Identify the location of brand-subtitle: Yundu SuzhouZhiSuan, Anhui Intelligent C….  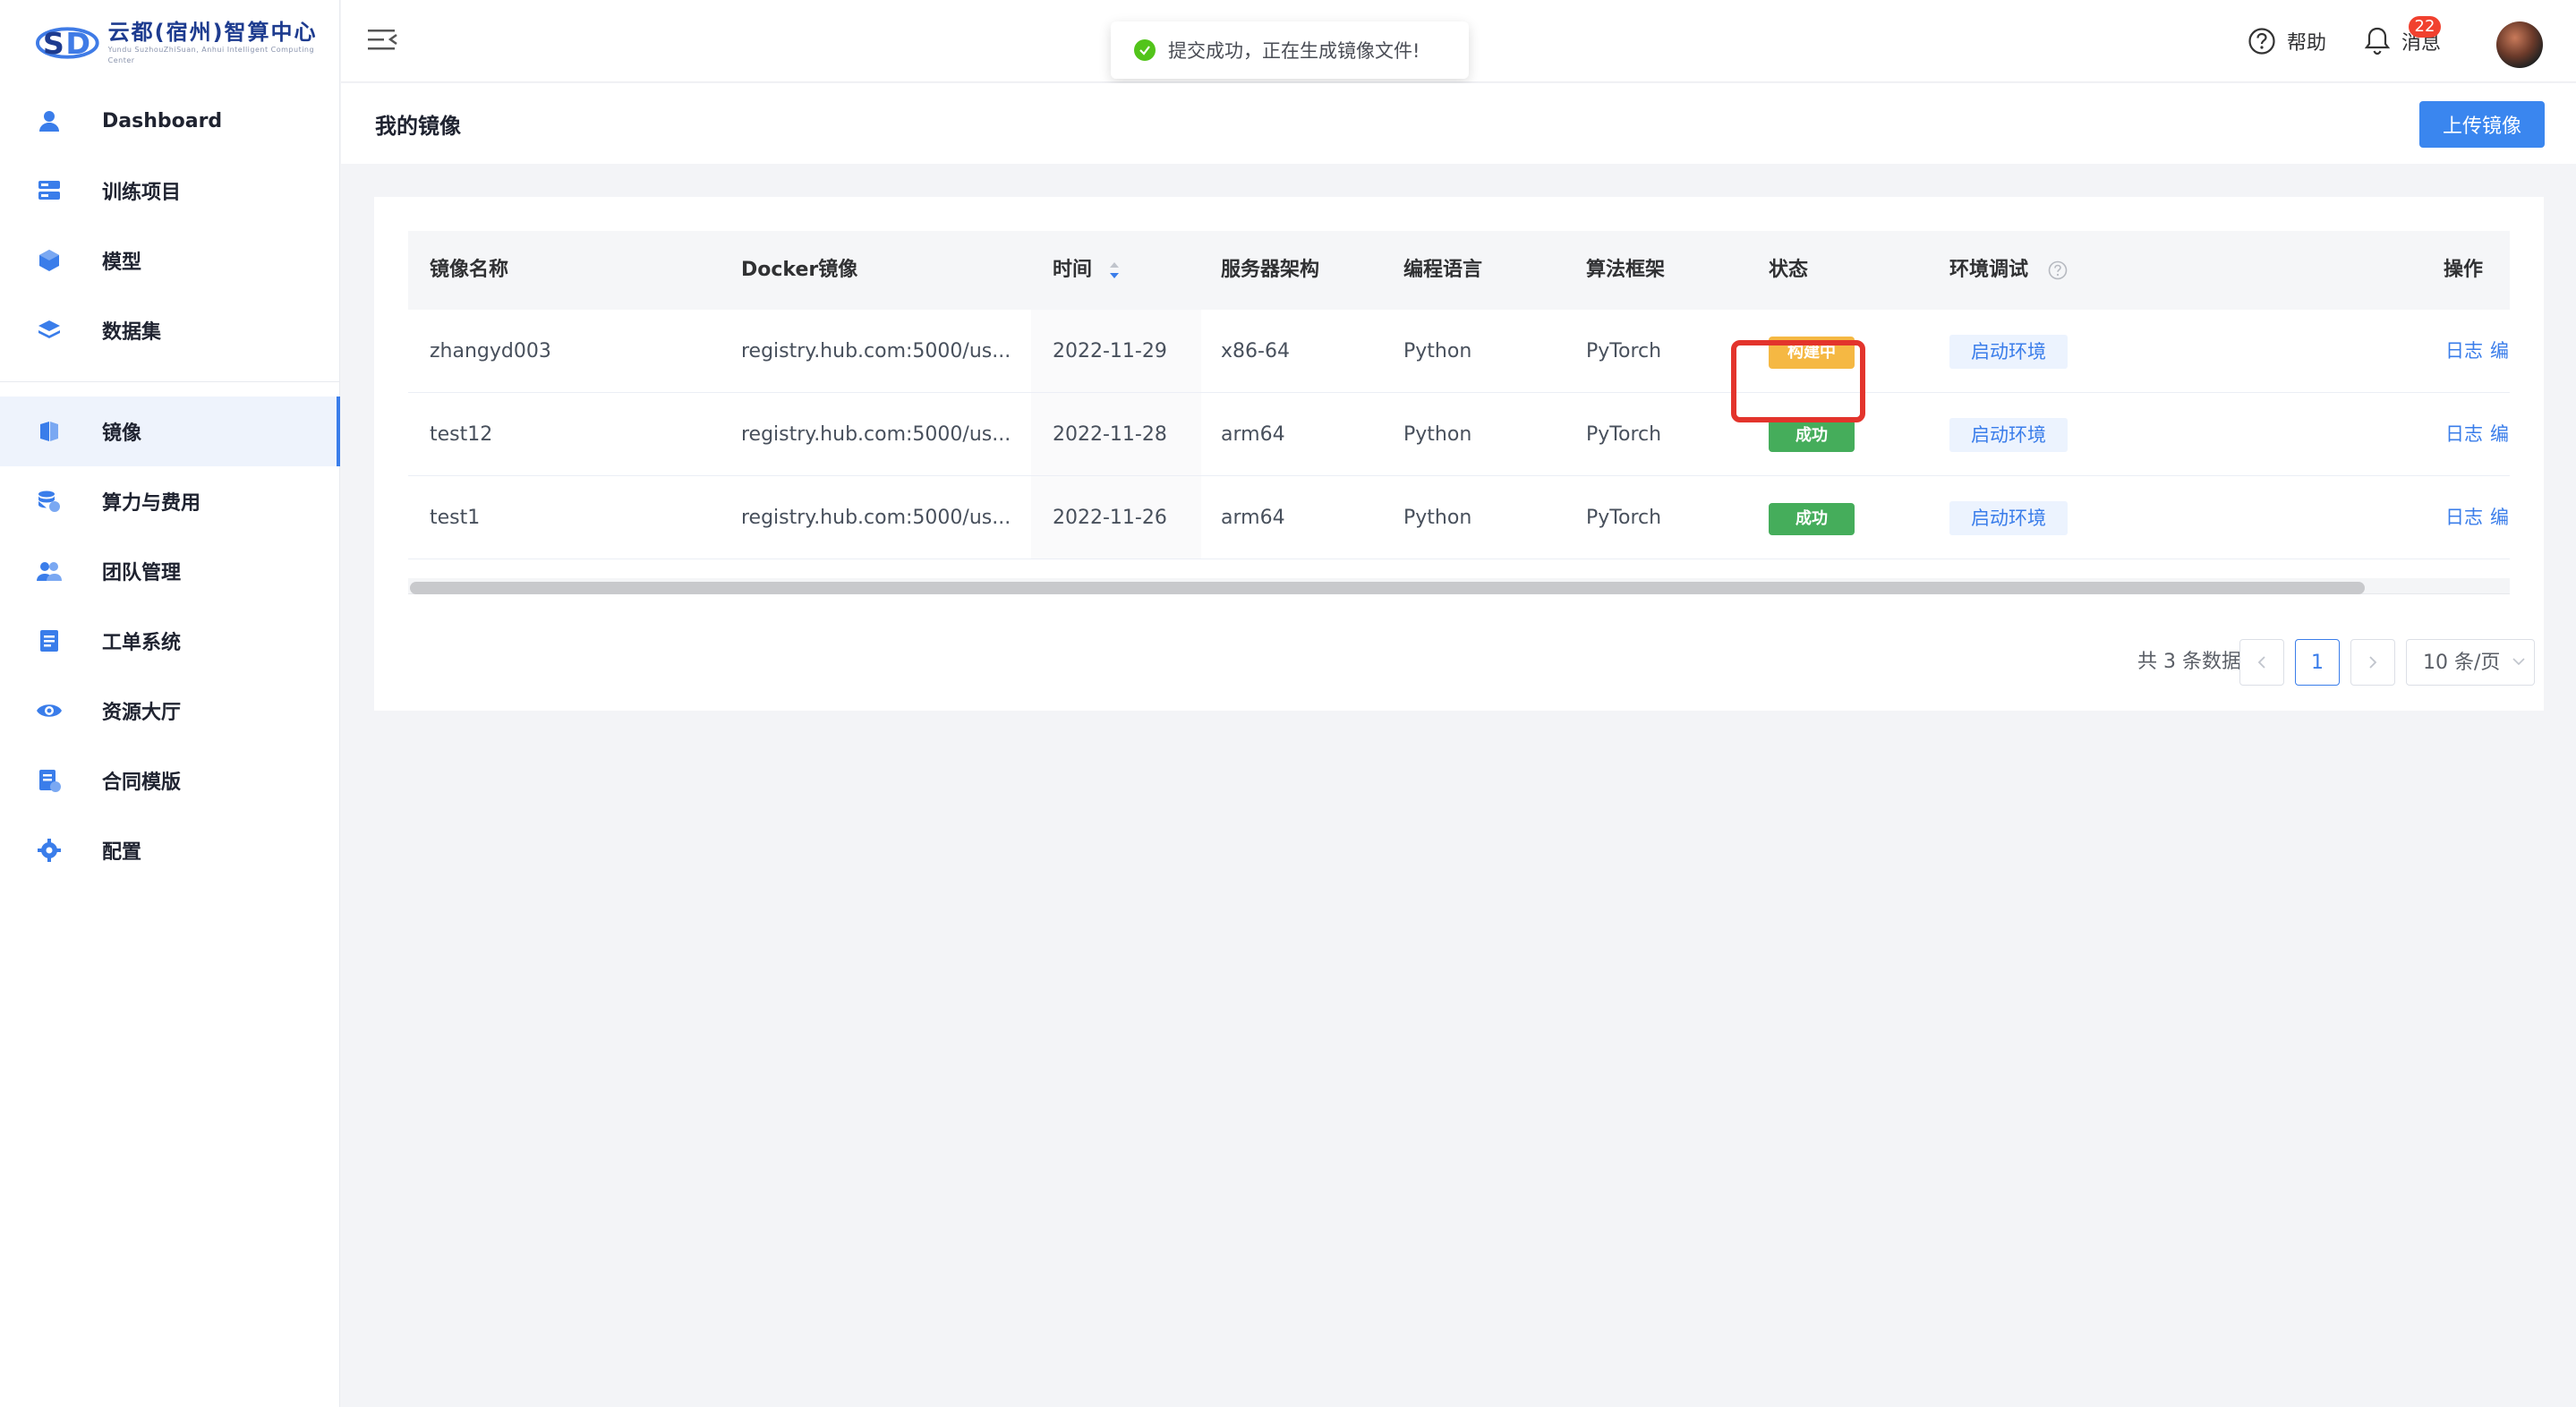
(211, 55).